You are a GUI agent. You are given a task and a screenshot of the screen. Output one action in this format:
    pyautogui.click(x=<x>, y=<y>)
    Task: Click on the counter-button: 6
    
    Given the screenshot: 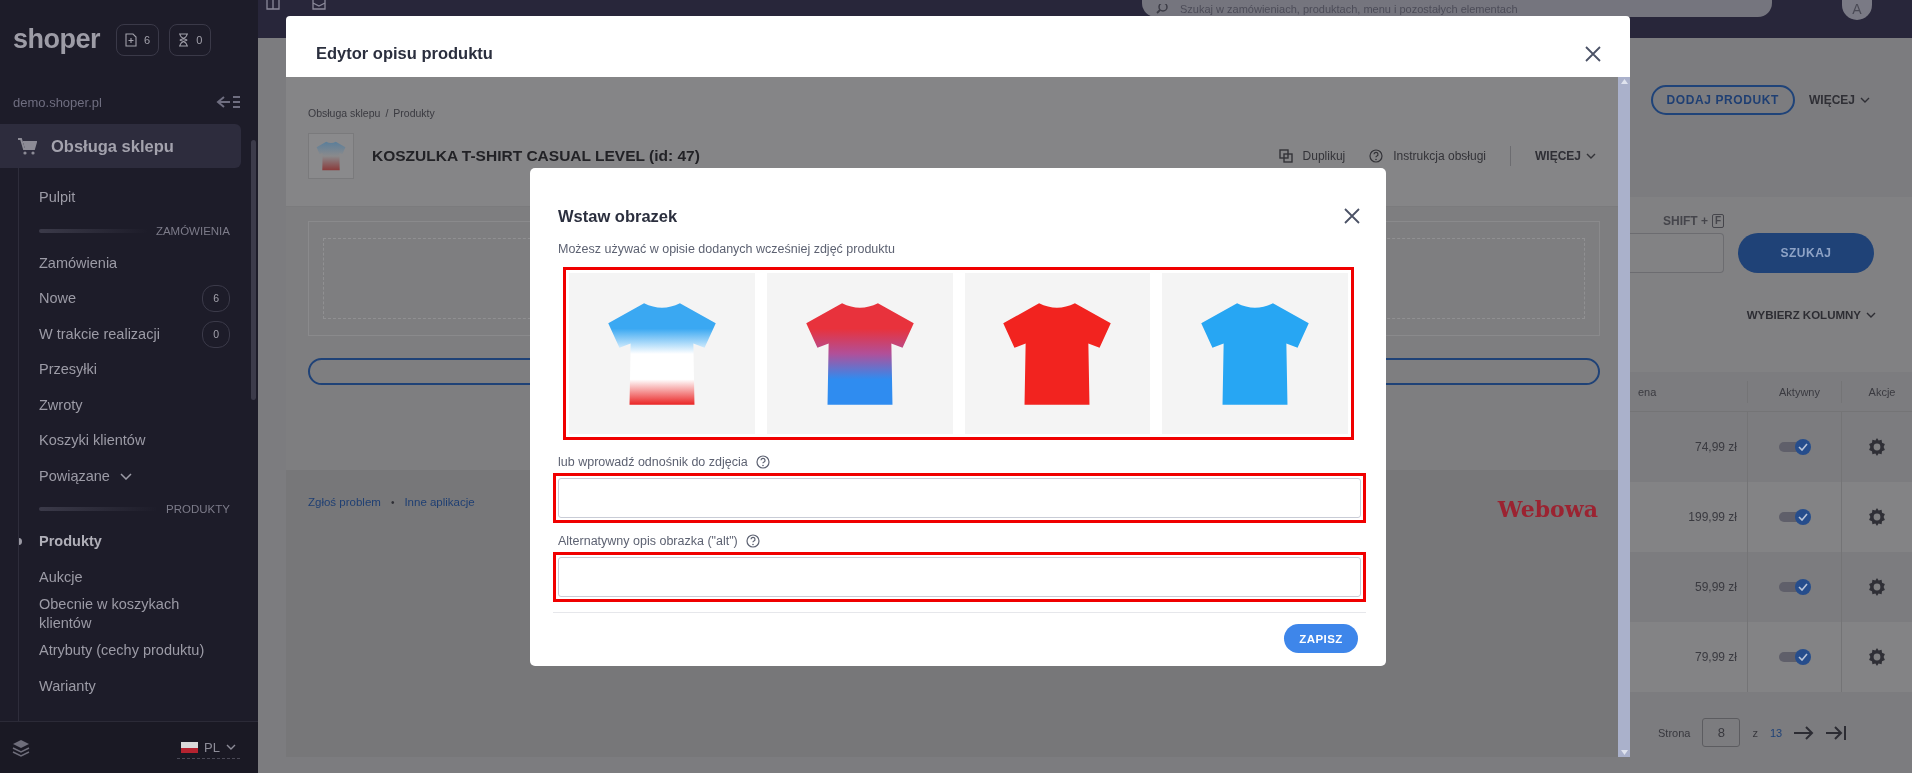 What is the action you would take?
    pyautogui.click(x=138, y=39)
    